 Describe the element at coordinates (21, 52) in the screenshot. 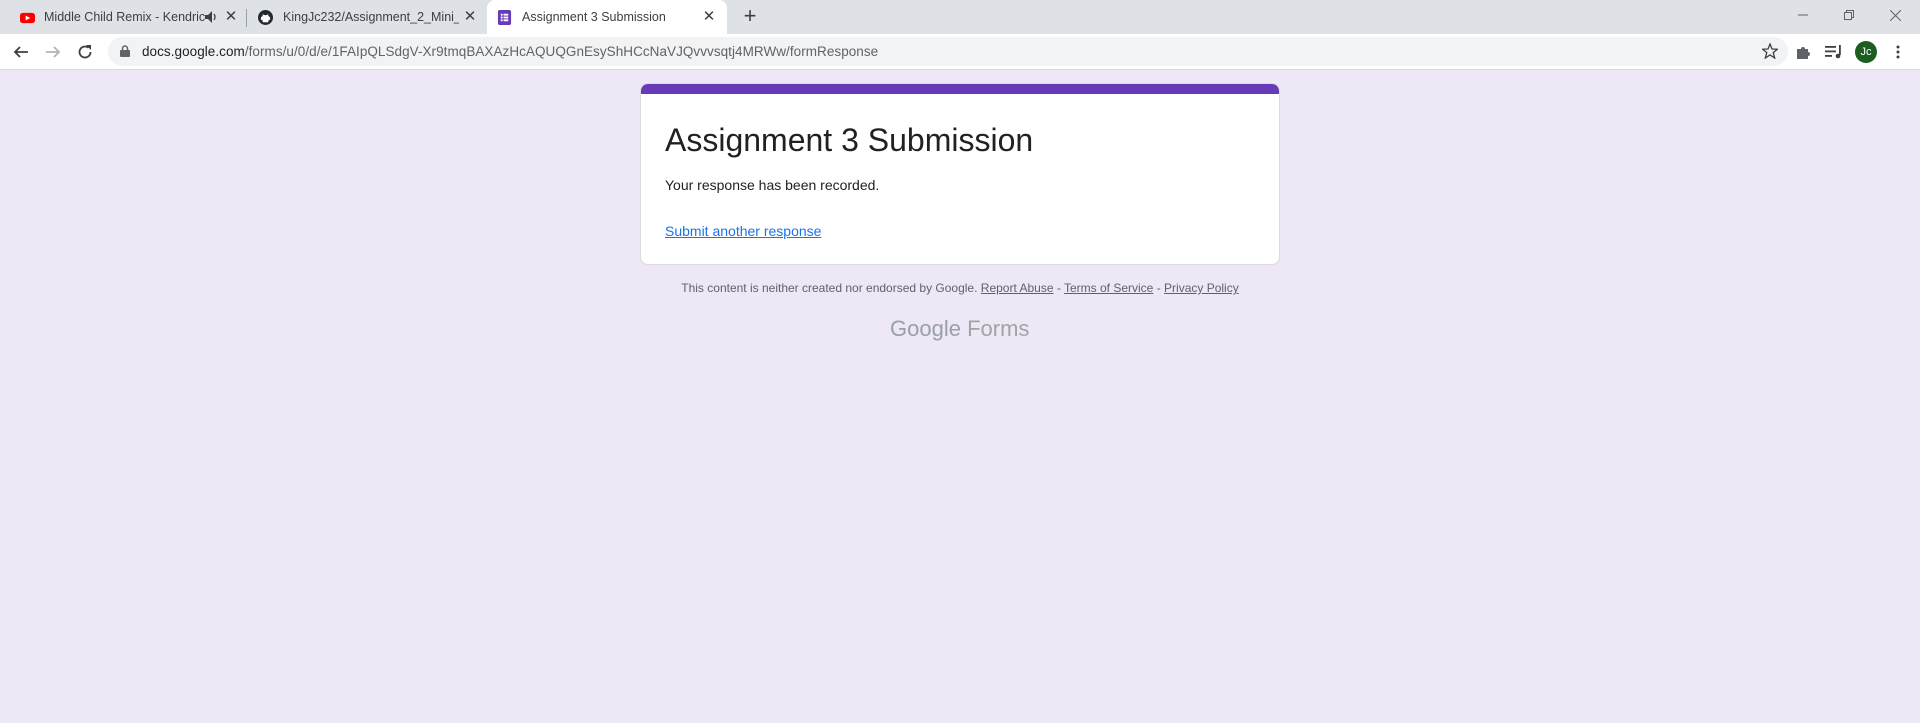

I see `back-icon` at that location.